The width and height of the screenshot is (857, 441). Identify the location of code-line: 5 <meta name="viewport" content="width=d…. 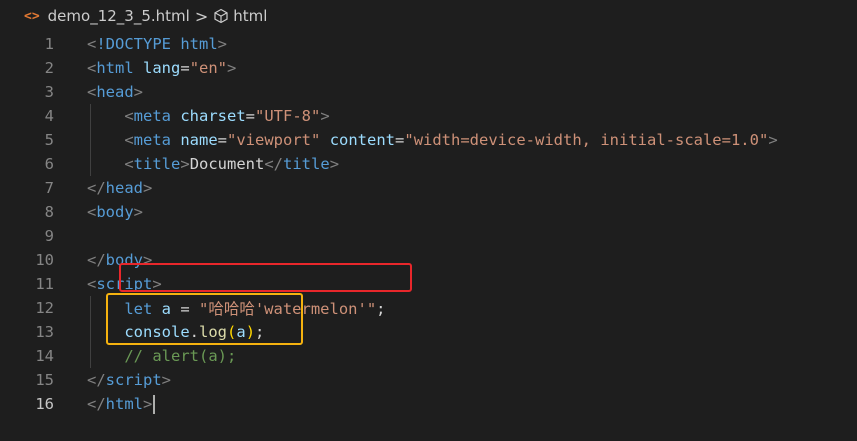
(428, 140).